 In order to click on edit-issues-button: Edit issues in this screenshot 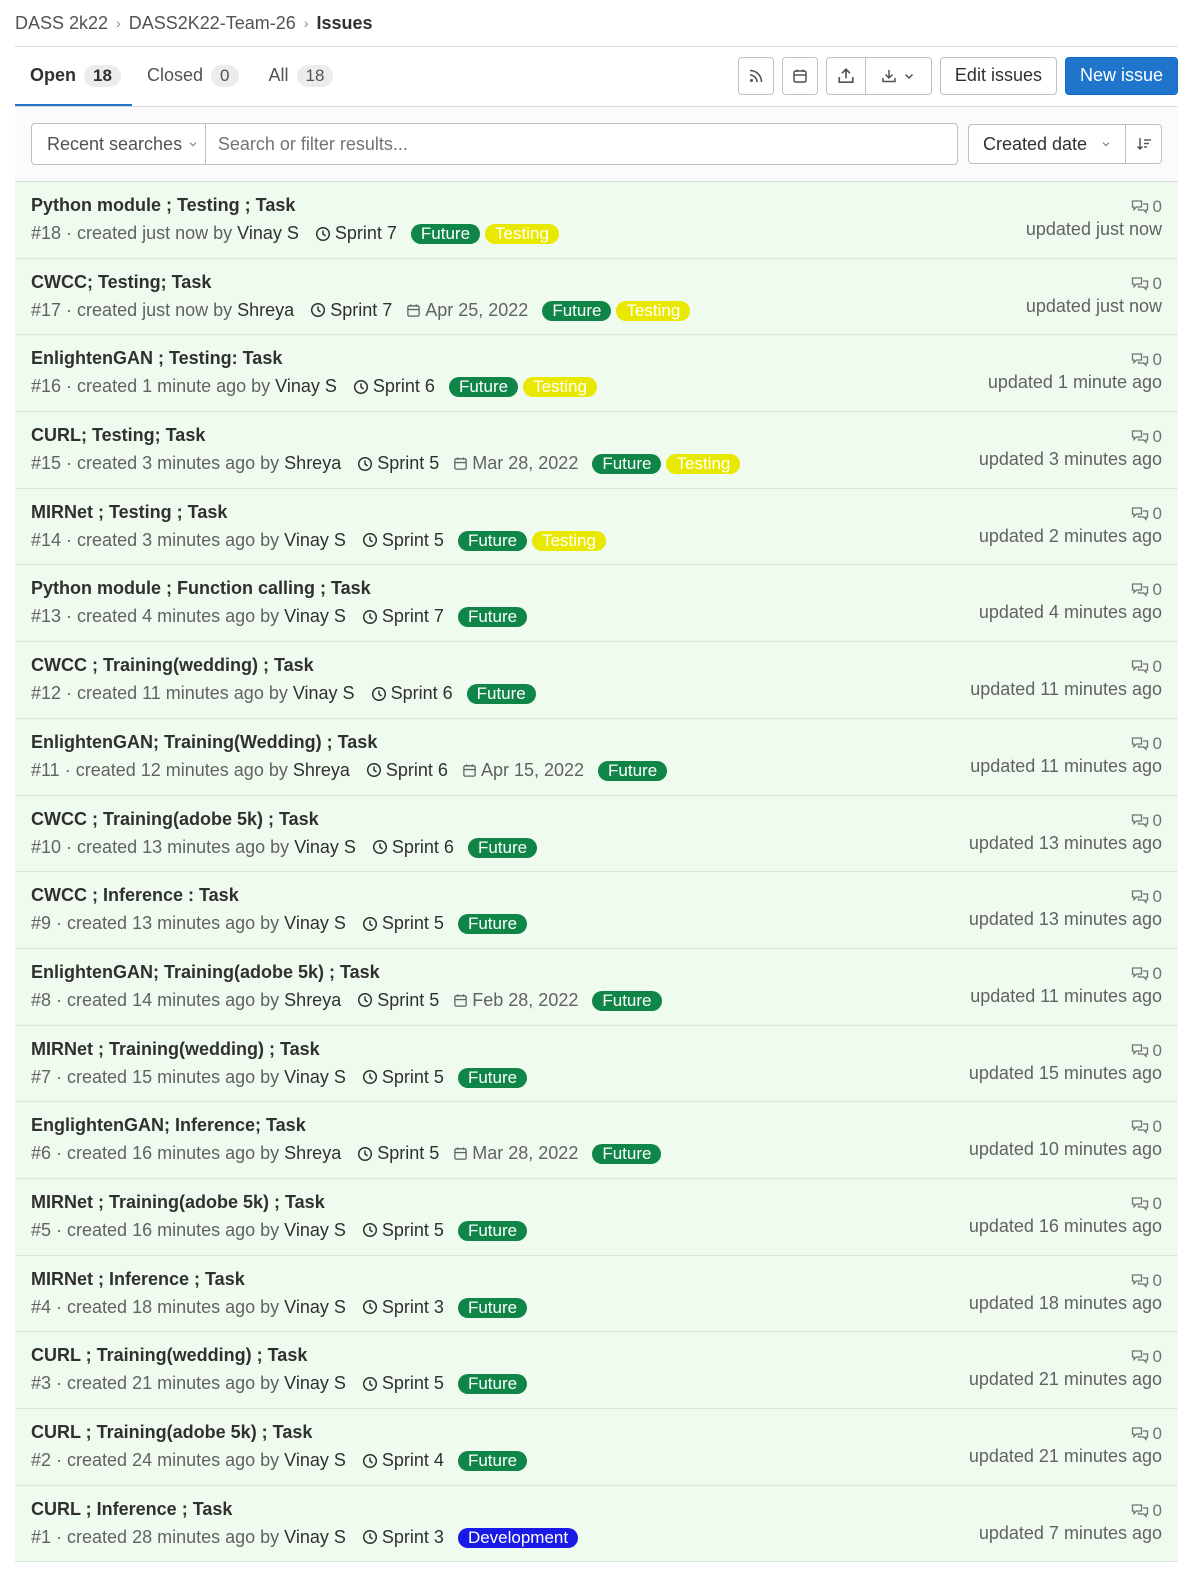, I will do `click(998, 75)`.